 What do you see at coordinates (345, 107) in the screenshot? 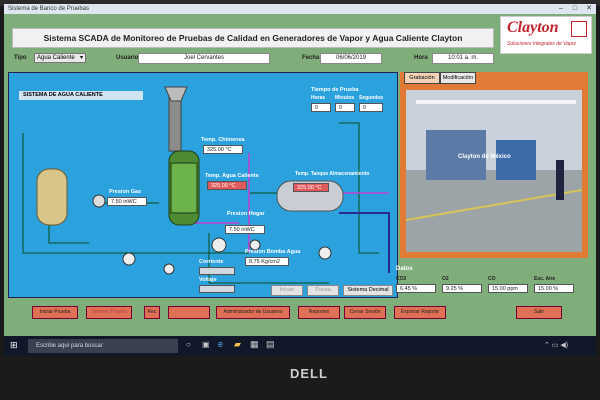
I see `tiempo-minutos: 0` at bounding box center [345, 107].